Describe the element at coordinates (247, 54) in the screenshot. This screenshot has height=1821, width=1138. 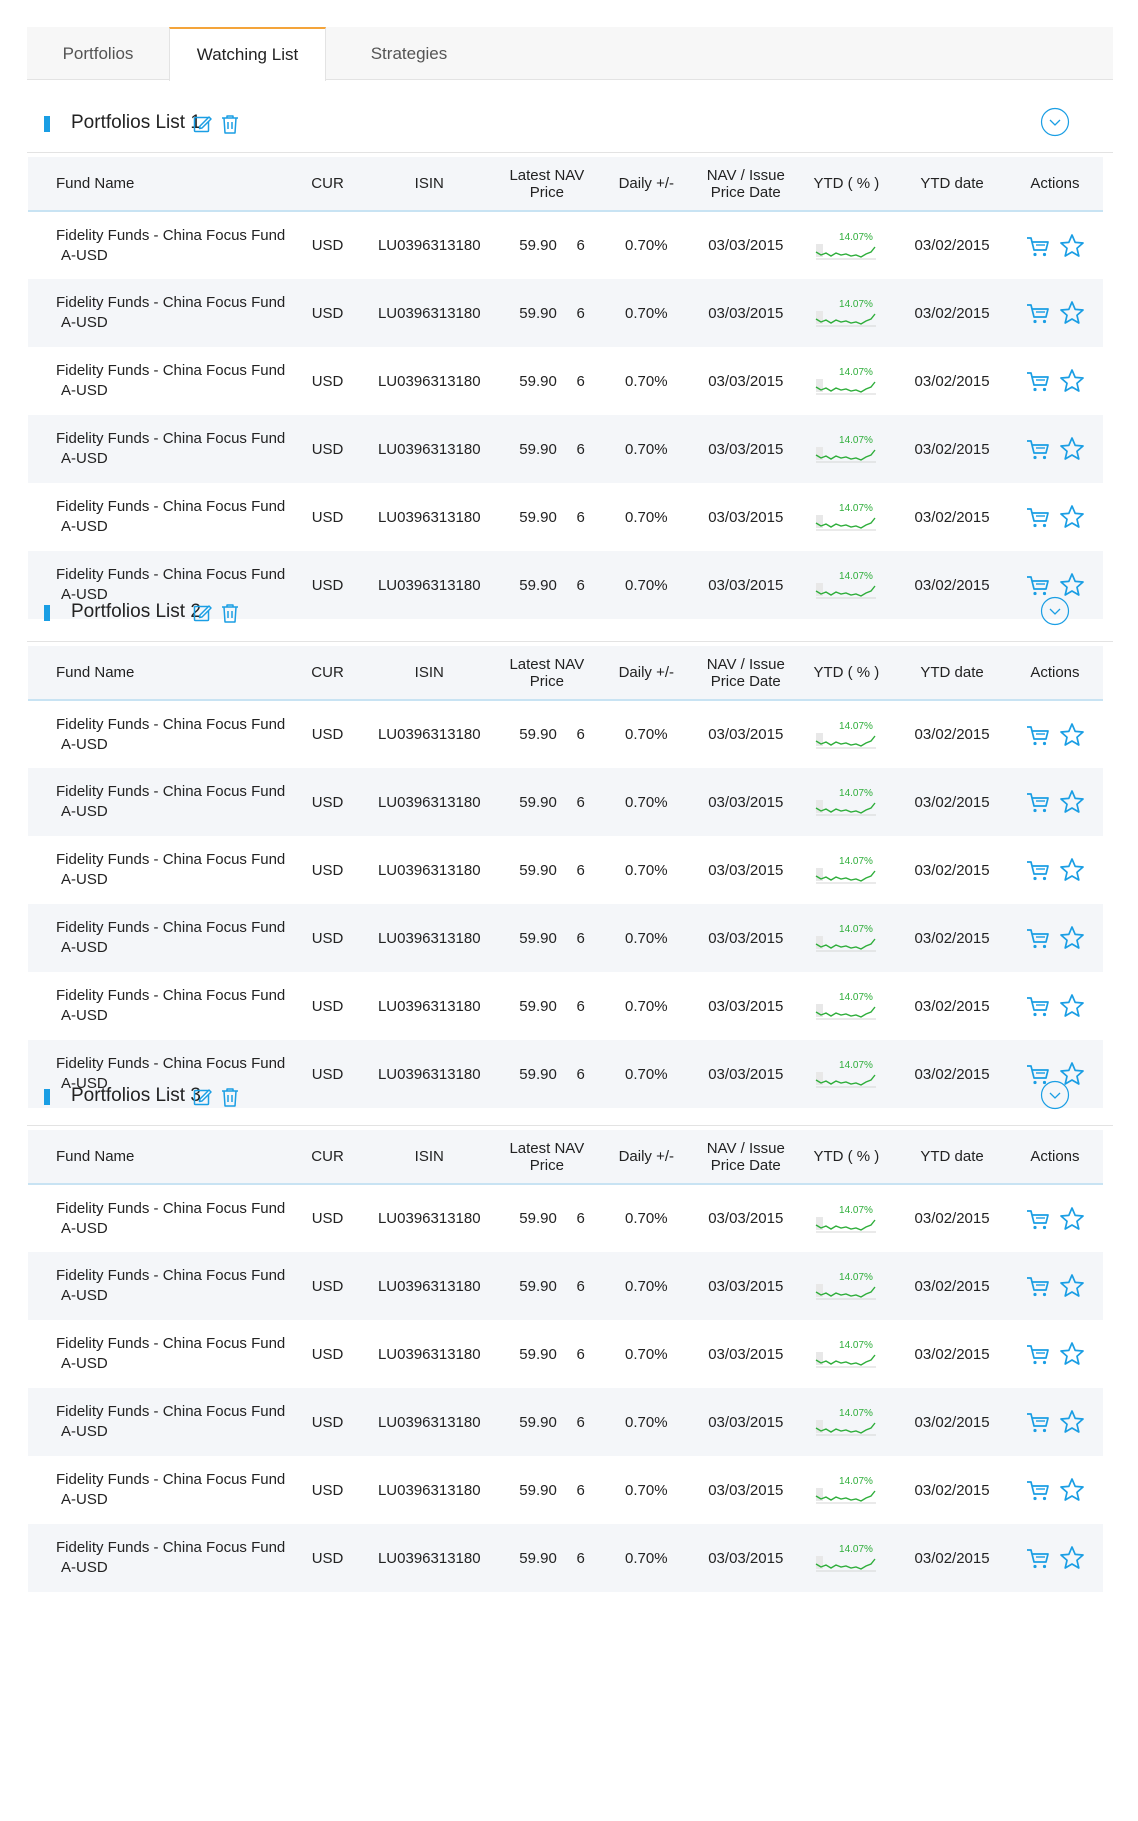
I see `tab-watching-list: Watching List` at that location.